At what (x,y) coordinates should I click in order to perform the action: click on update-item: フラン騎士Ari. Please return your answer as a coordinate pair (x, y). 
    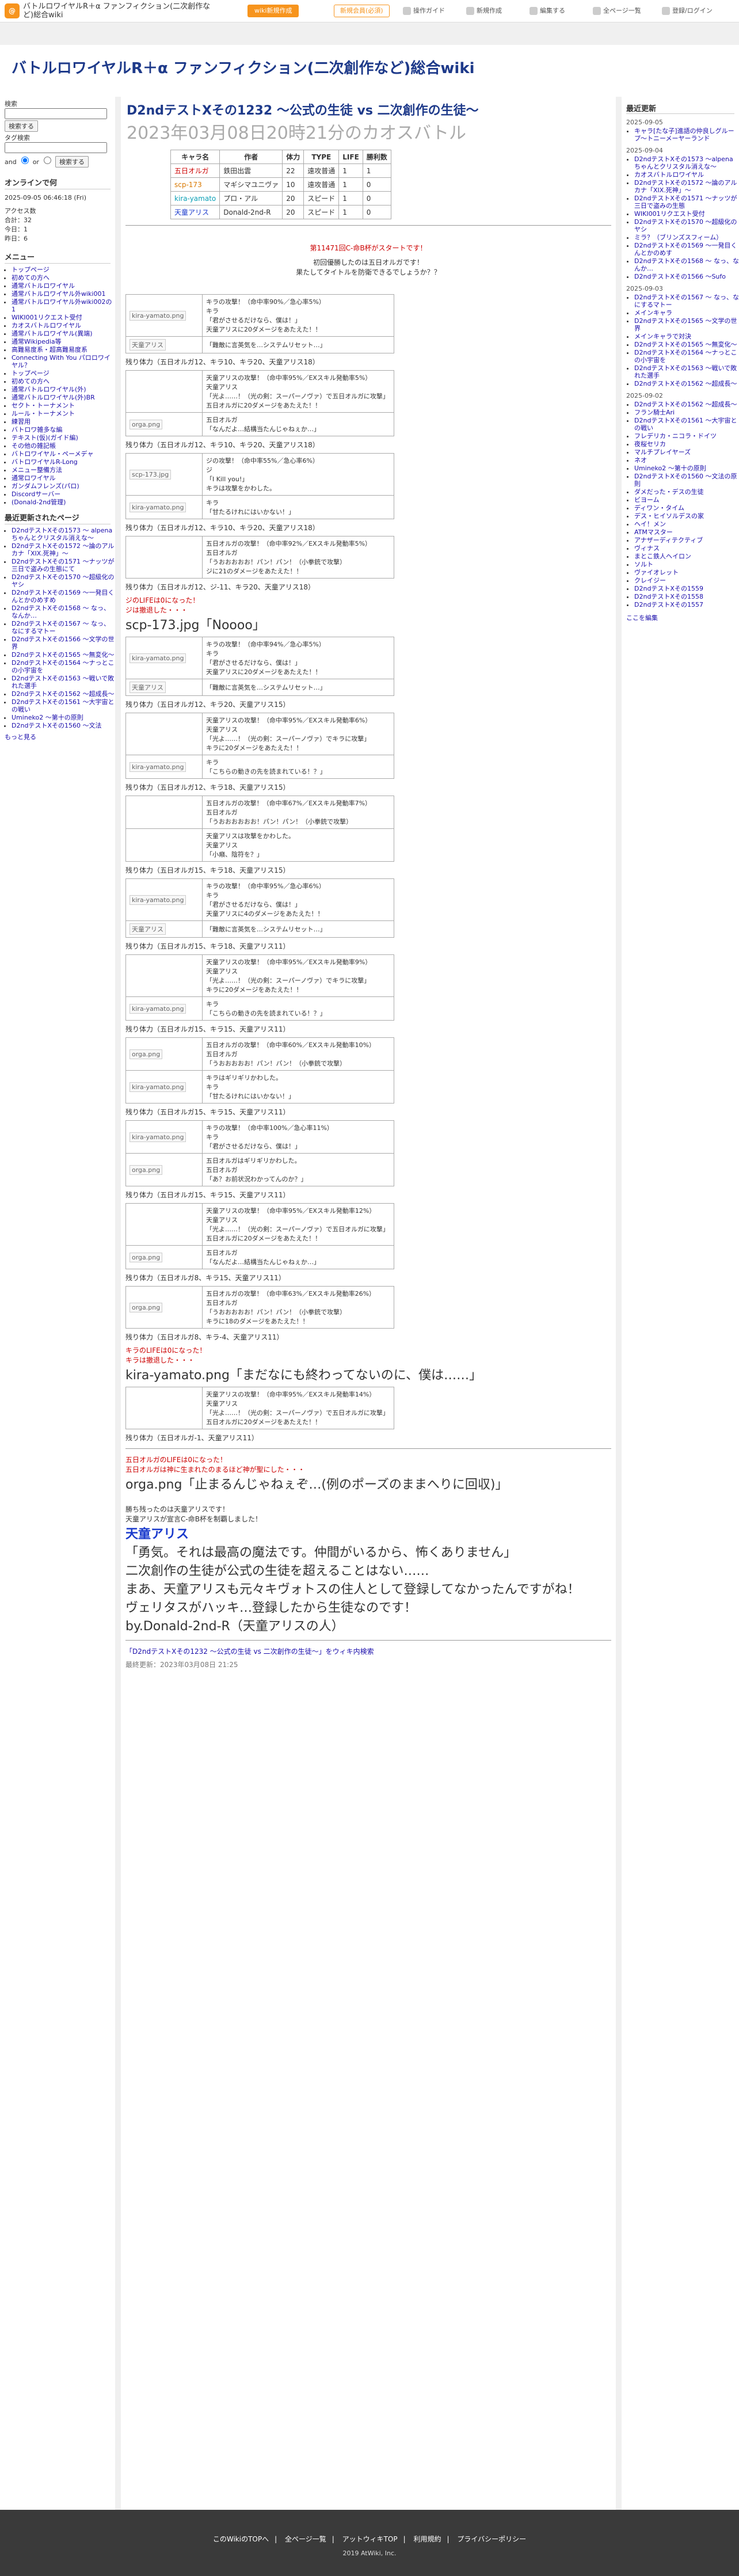
    Looking at the image, I should click on (654, 413).